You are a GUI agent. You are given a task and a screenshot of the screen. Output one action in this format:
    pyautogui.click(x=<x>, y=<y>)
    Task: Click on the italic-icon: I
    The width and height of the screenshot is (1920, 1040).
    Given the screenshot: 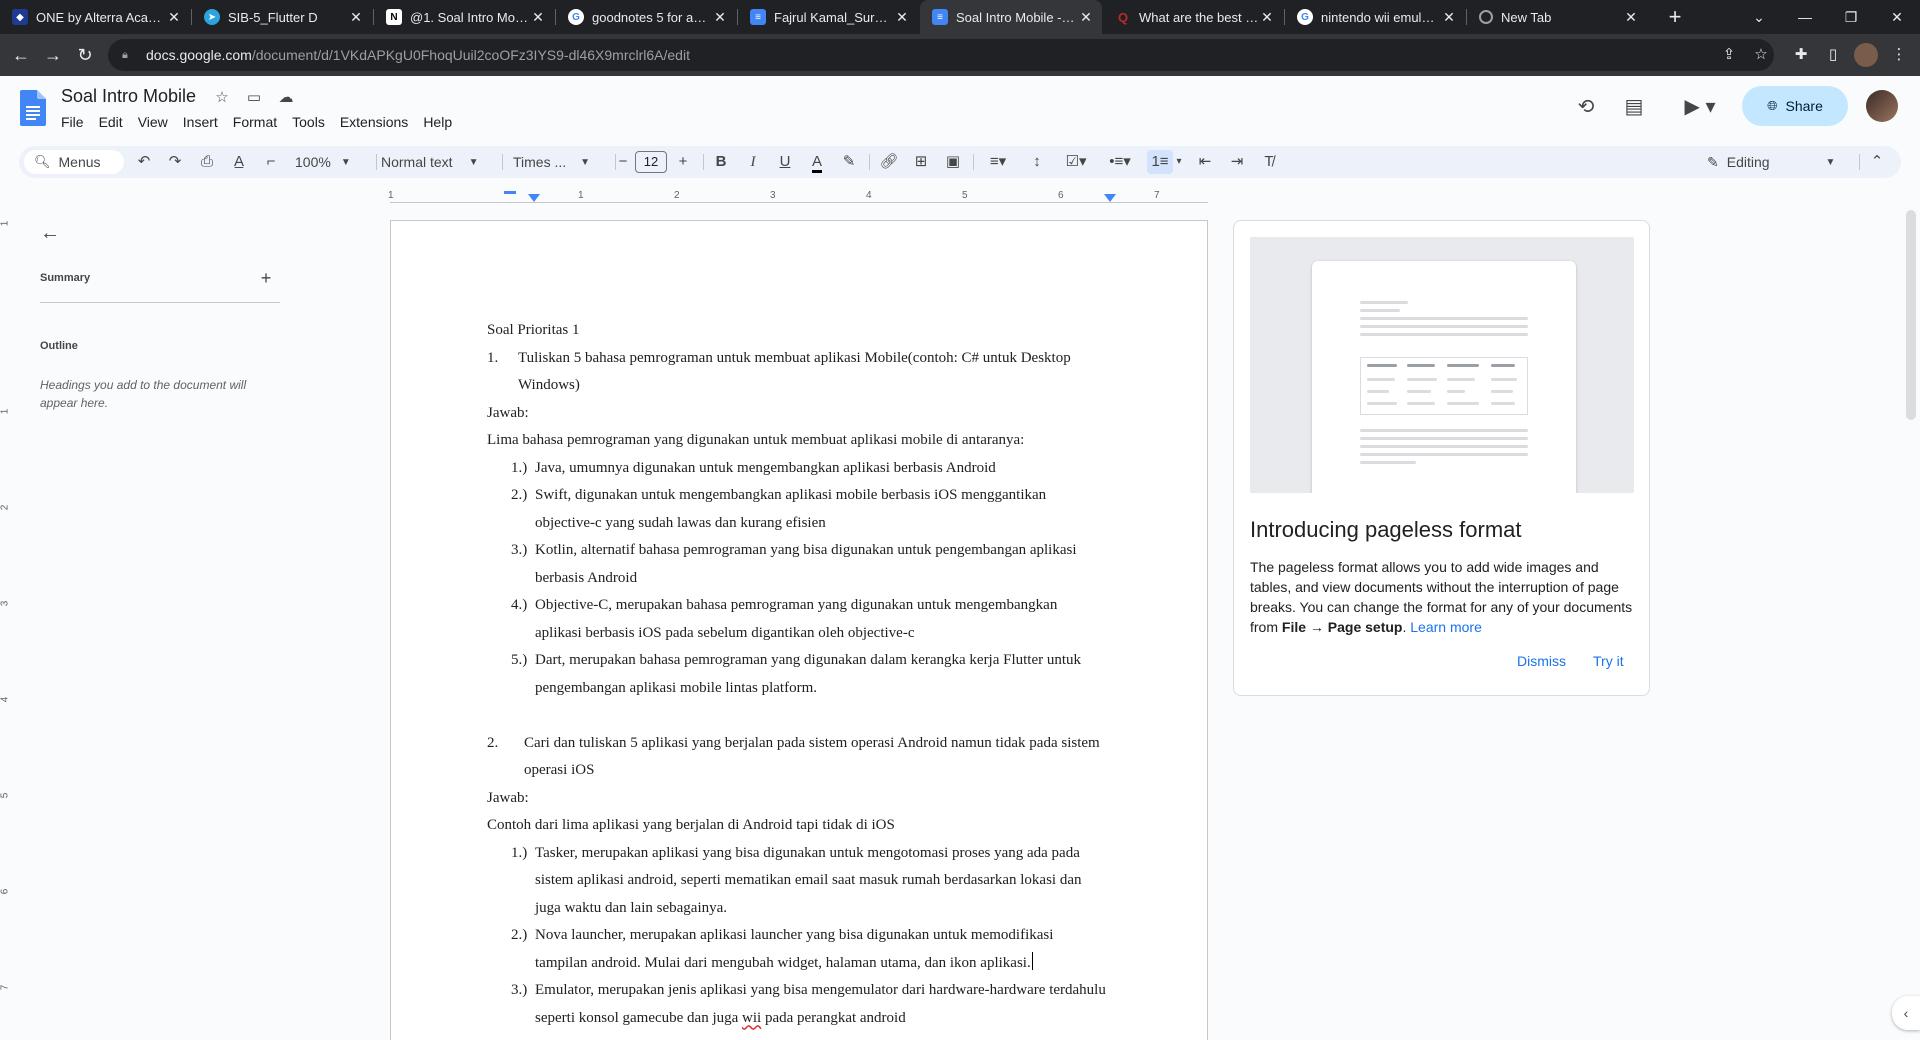 What is the action you would take?
    pyautogui.click(x=753, y=162)
    